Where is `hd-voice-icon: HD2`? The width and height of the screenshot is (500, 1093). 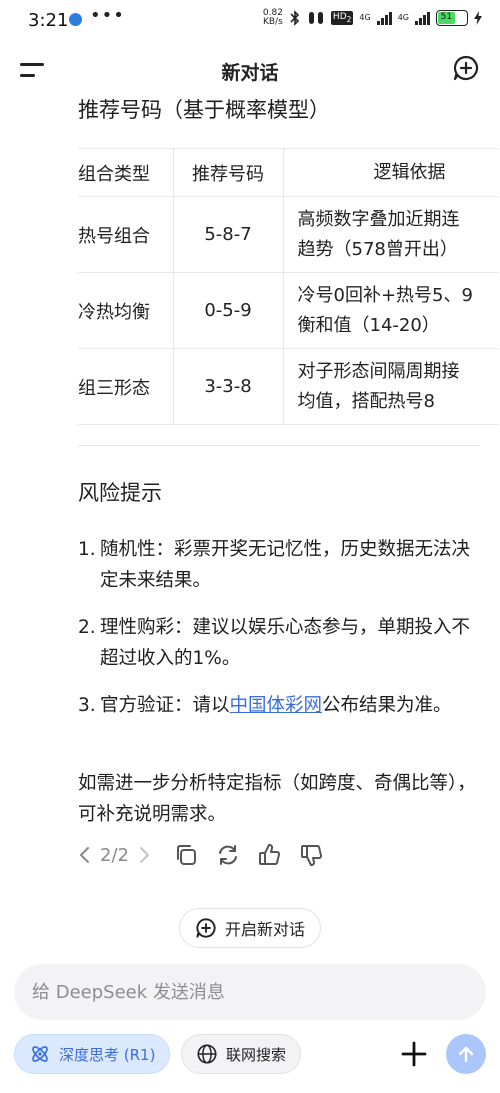 hd-voice-icon: HD2 is located at coordinates (342, 18).